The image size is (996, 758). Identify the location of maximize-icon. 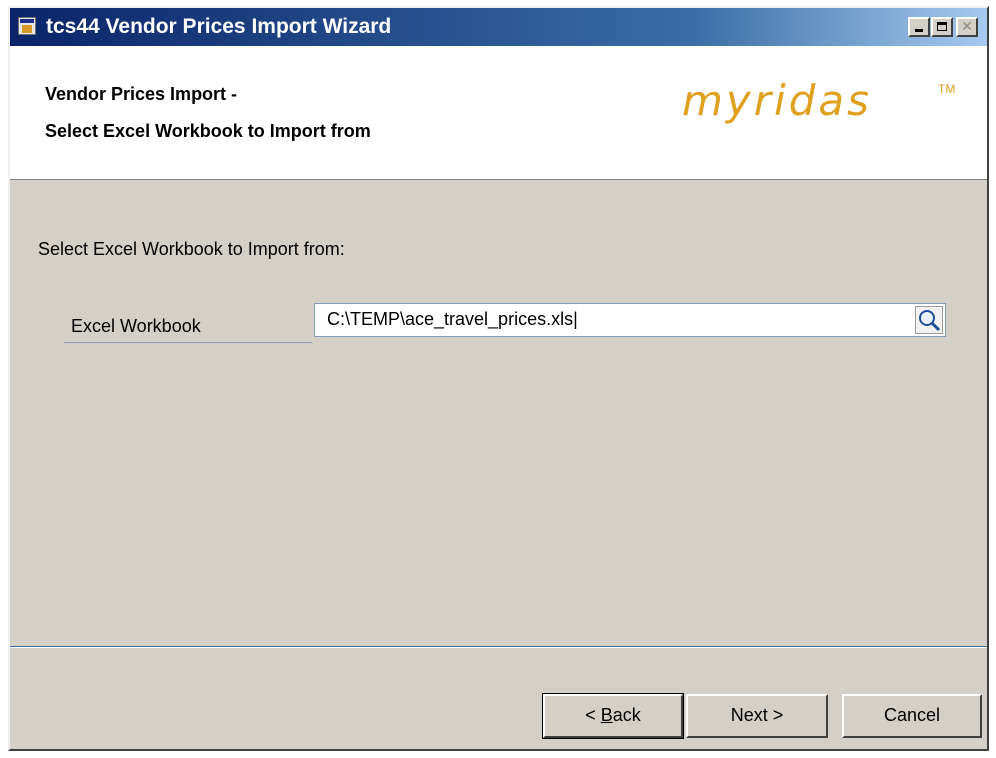
(942, 26).